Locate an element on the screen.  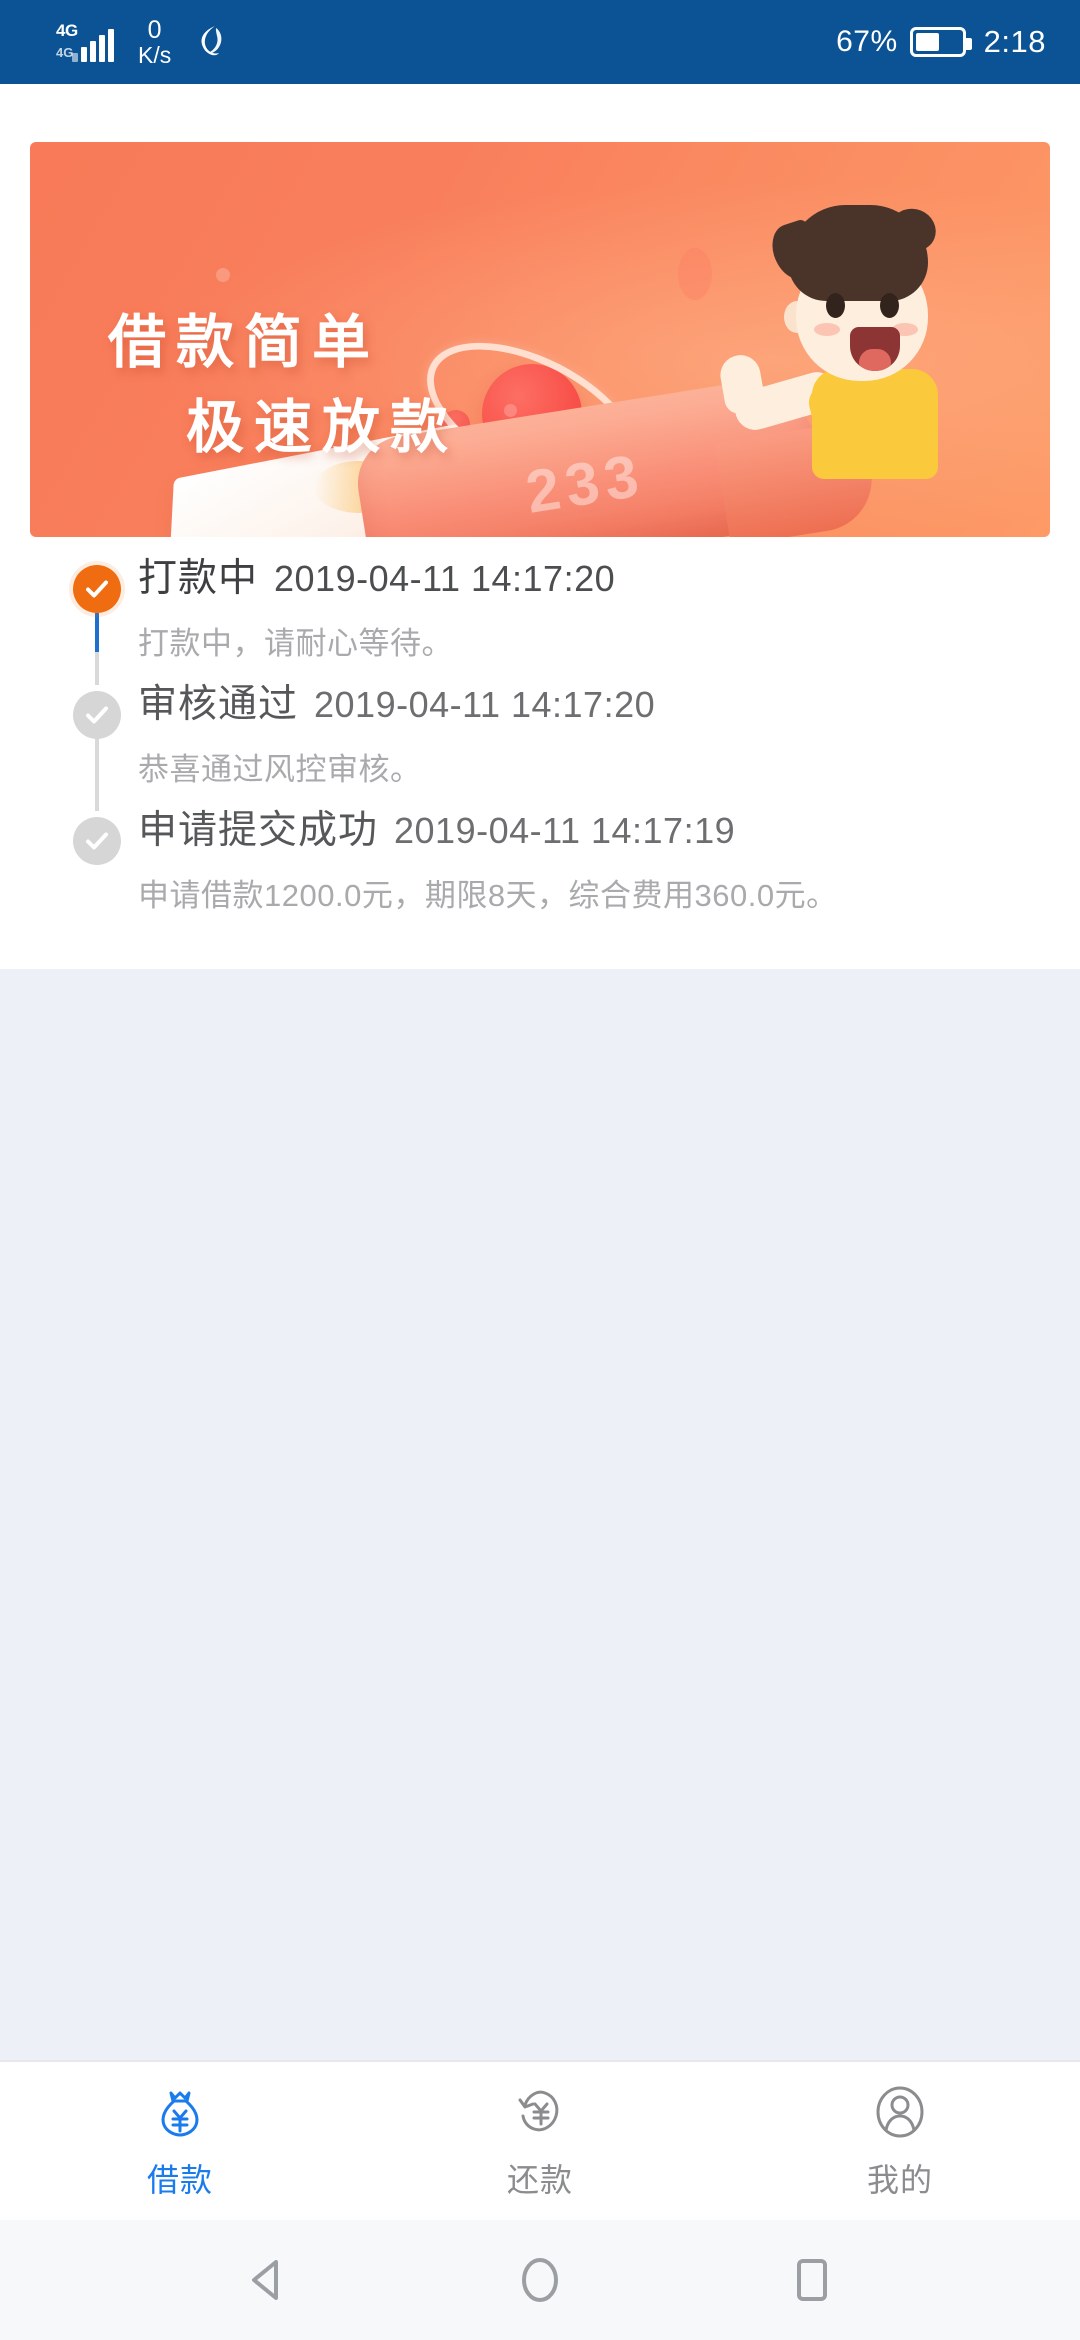
tab-repay: 还款 is located at coordinates (540, 2141).